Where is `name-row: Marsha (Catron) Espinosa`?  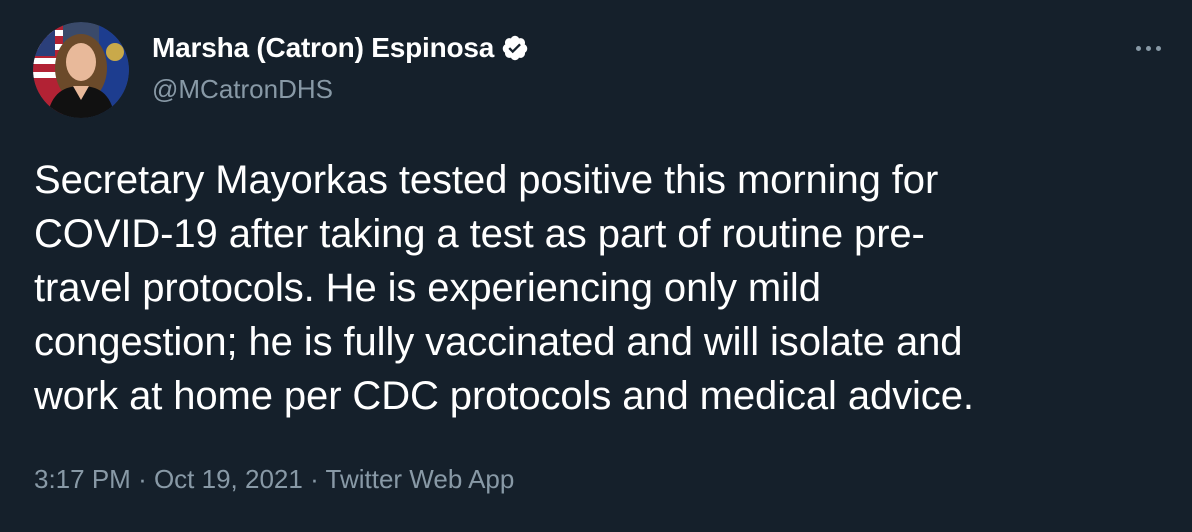 name-row: Marsha (Catron) Espinosa is located at coordinates (340, 48).